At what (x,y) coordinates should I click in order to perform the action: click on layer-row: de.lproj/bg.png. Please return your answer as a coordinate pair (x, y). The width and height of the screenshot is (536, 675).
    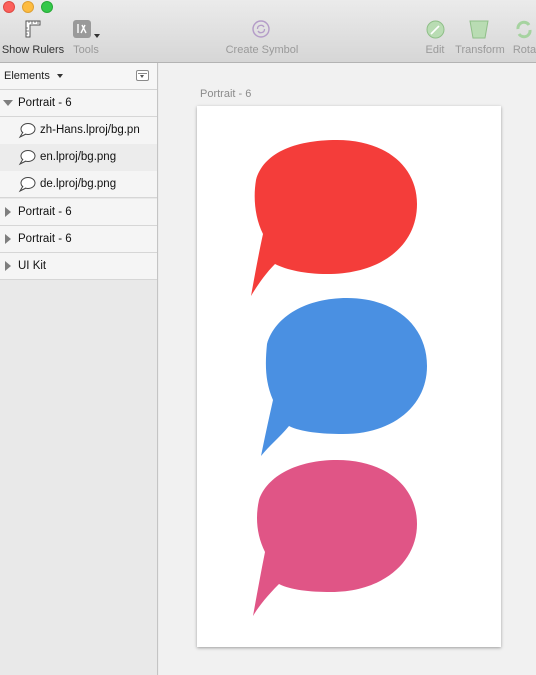
    Looking at the image, I should click on (78, 184).